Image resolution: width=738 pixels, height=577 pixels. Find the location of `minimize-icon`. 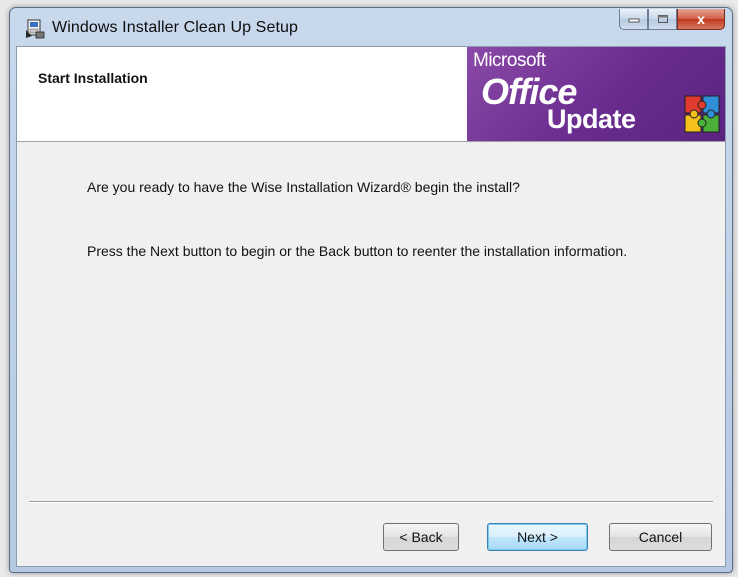

minimize-icon is located at coordinates (633, 20).